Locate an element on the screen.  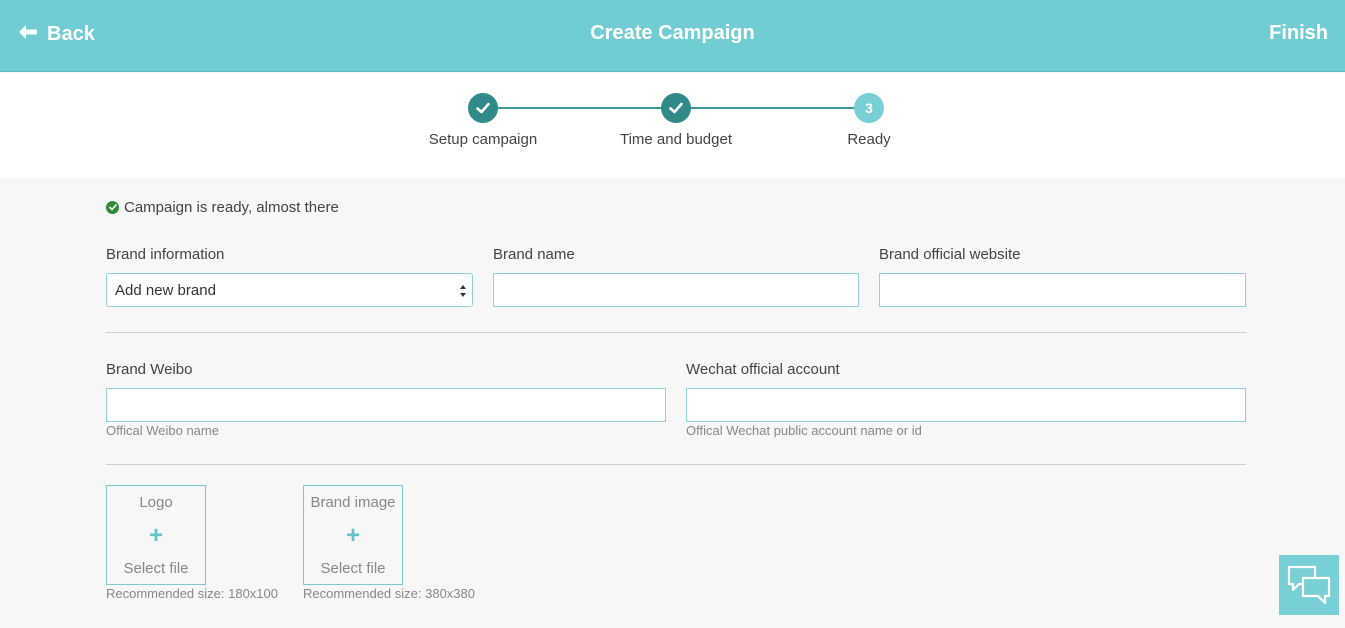
step-1-check-icon is located at coordinates (483, 108).